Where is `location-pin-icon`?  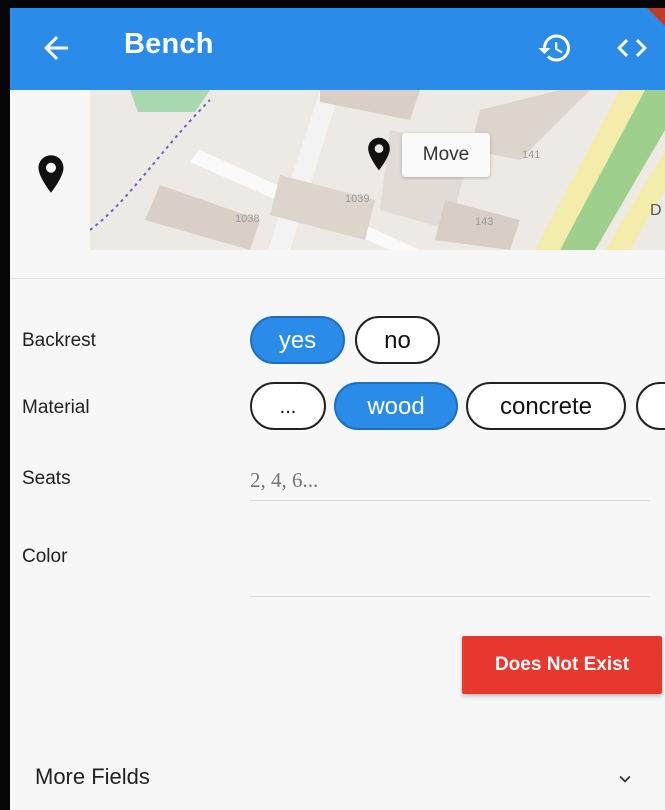 location-pin-icon is located at coordinates (51, 174).